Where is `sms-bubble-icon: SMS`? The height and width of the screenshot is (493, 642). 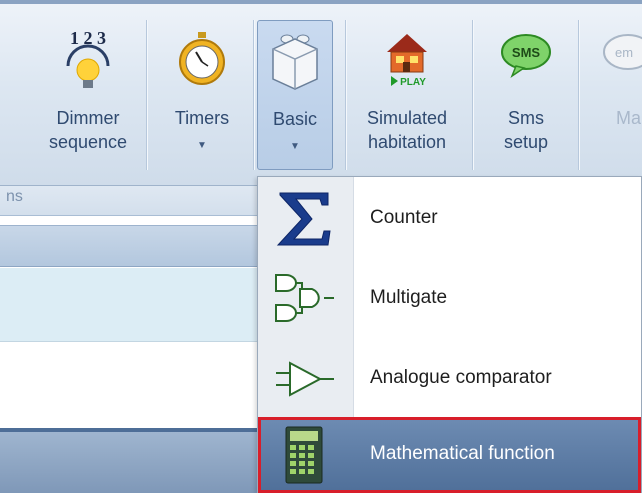
sms-bubble-icon: SMS is located at coordinates (526, 56).